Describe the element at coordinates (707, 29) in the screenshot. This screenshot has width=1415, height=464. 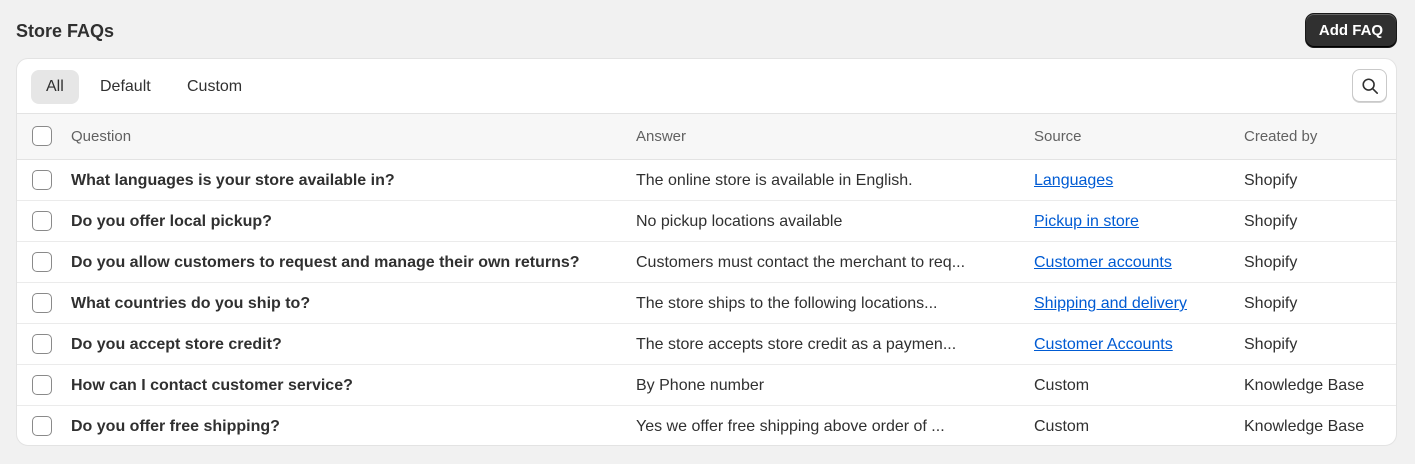
I see `page-header: Store FAQs Add FAQ` at that location.